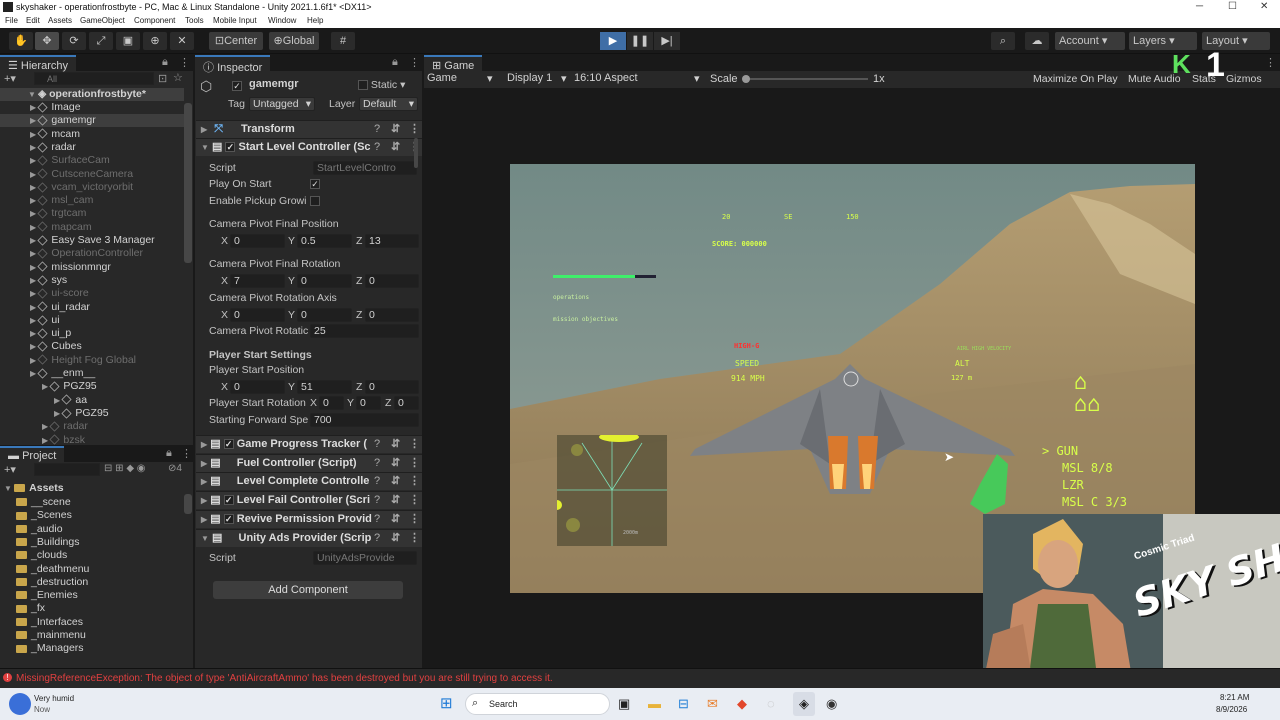  Describe the element at coordinates (309, 537) in the screenshot. I see `component-header: ▼ ▤ Unity Ads Provider (Scrip? ⇵ ⋮` at that location.